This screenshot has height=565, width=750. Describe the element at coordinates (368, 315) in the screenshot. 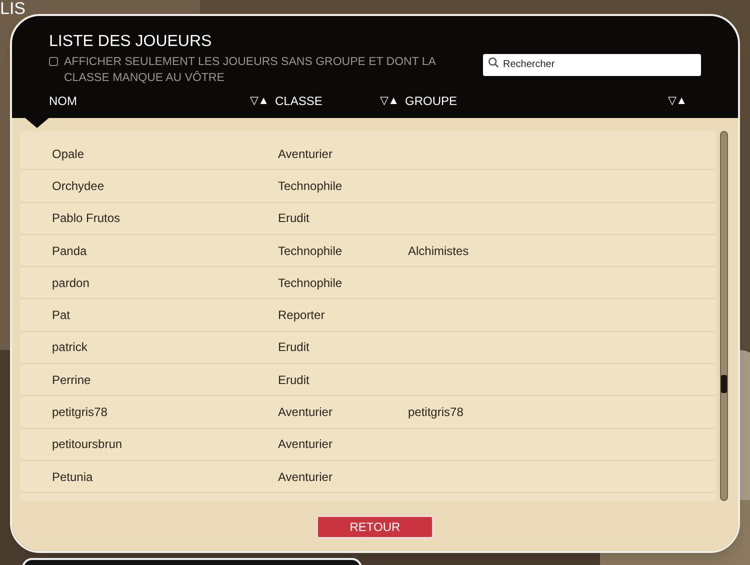

I see `player-row: Pat Reporter` at that location.